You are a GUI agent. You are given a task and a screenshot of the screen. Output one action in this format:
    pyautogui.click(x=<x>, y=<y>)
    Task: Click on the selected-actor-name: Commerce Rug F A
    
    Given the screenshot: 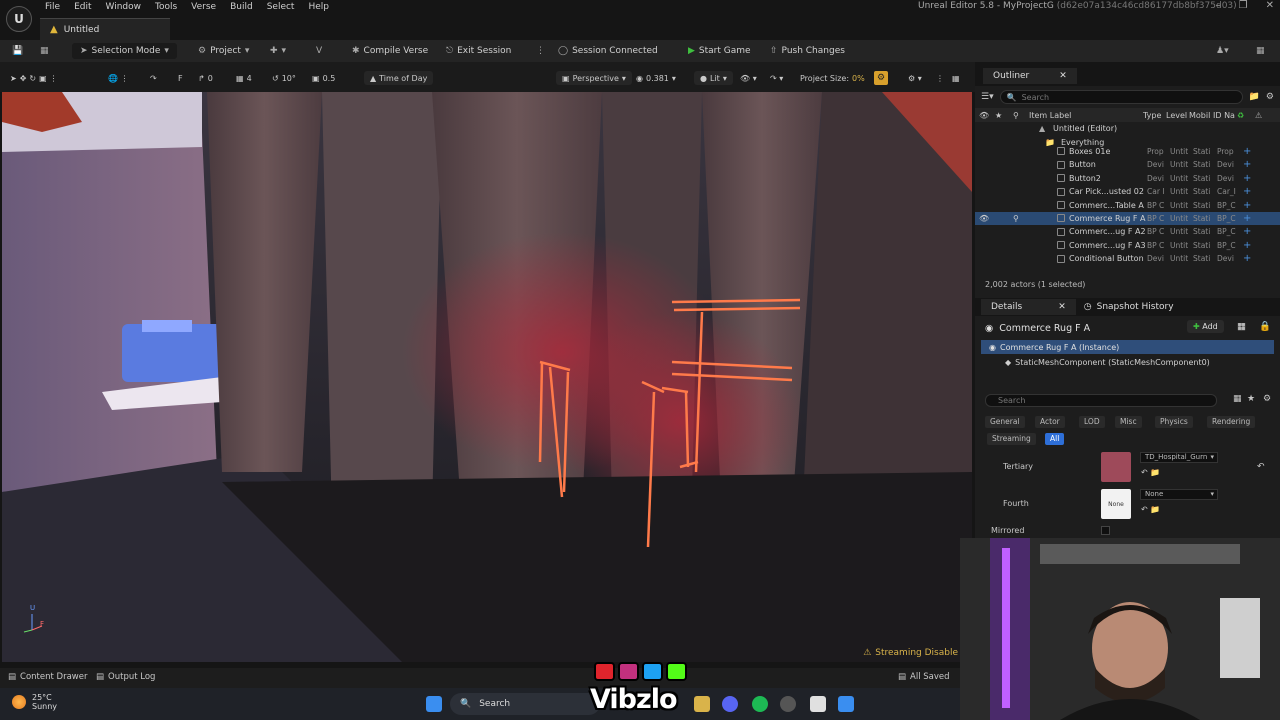 What is the action you would take?
    pyautogui.click(x=1044, y=328)
    